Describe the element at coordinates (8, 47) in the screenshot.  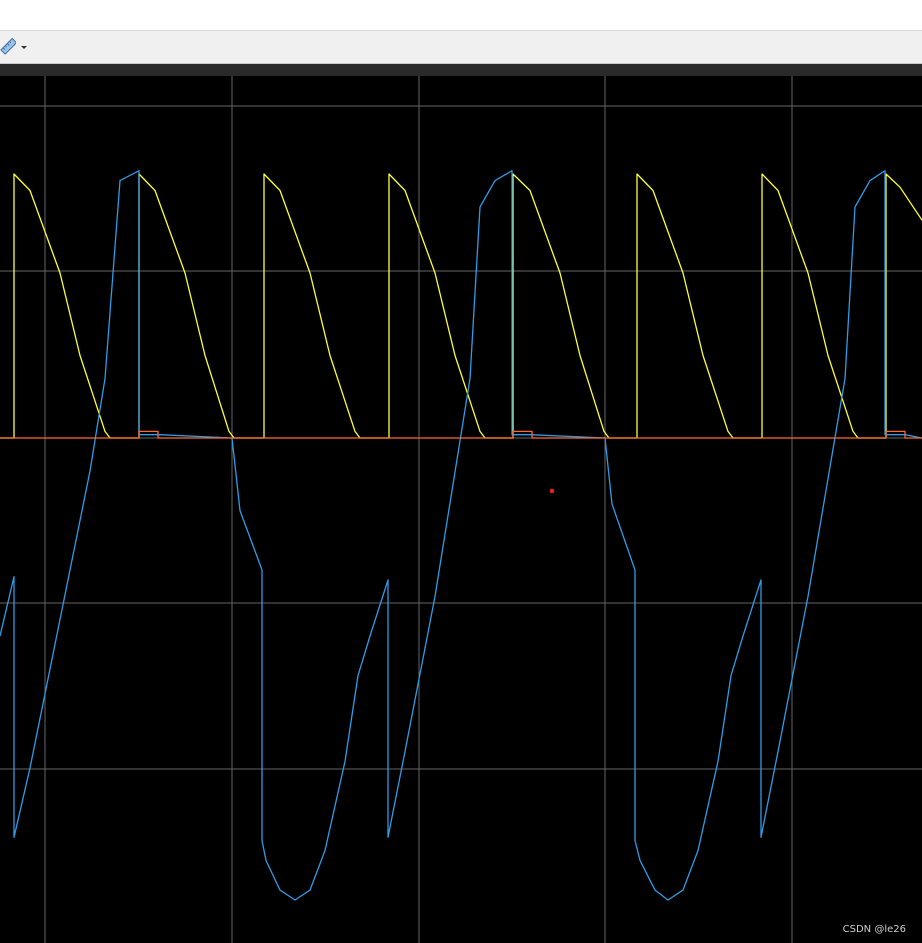
I see `ruler-icon` at that location.